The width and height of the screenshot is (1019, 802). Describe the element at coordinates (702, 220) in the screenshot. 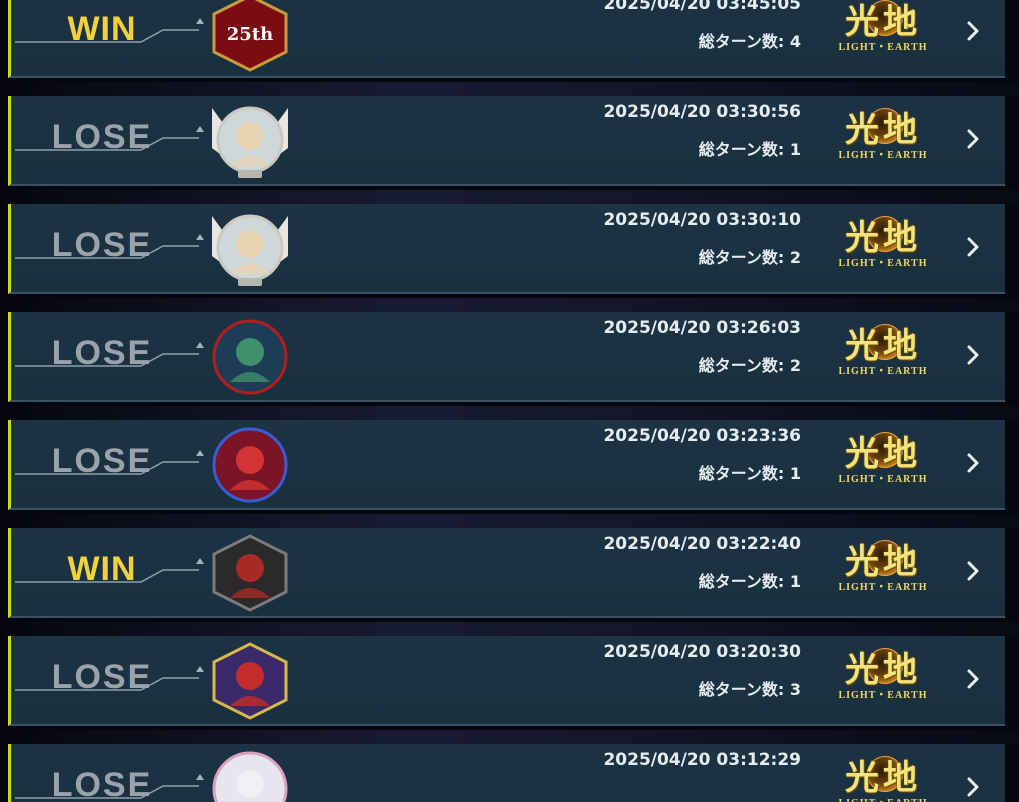

I see `match-datetime: 2025/04/20 03:30:10` at that location.